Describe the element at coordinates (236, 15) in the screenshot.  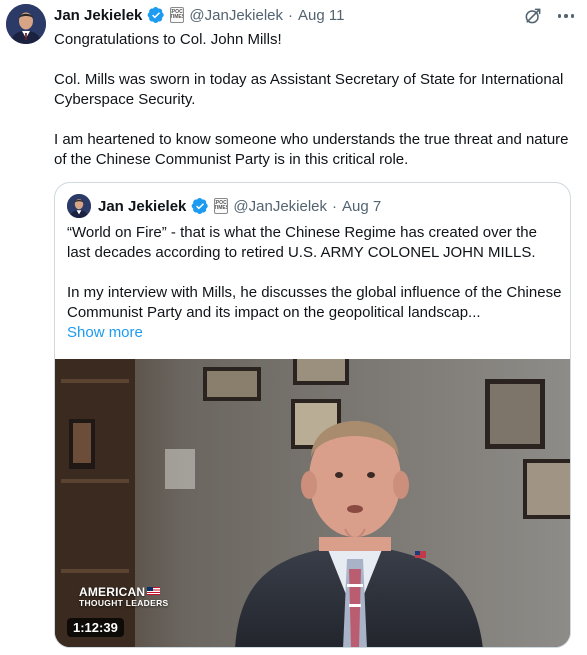
I see `author-handle: @JanJekielek` at that location.